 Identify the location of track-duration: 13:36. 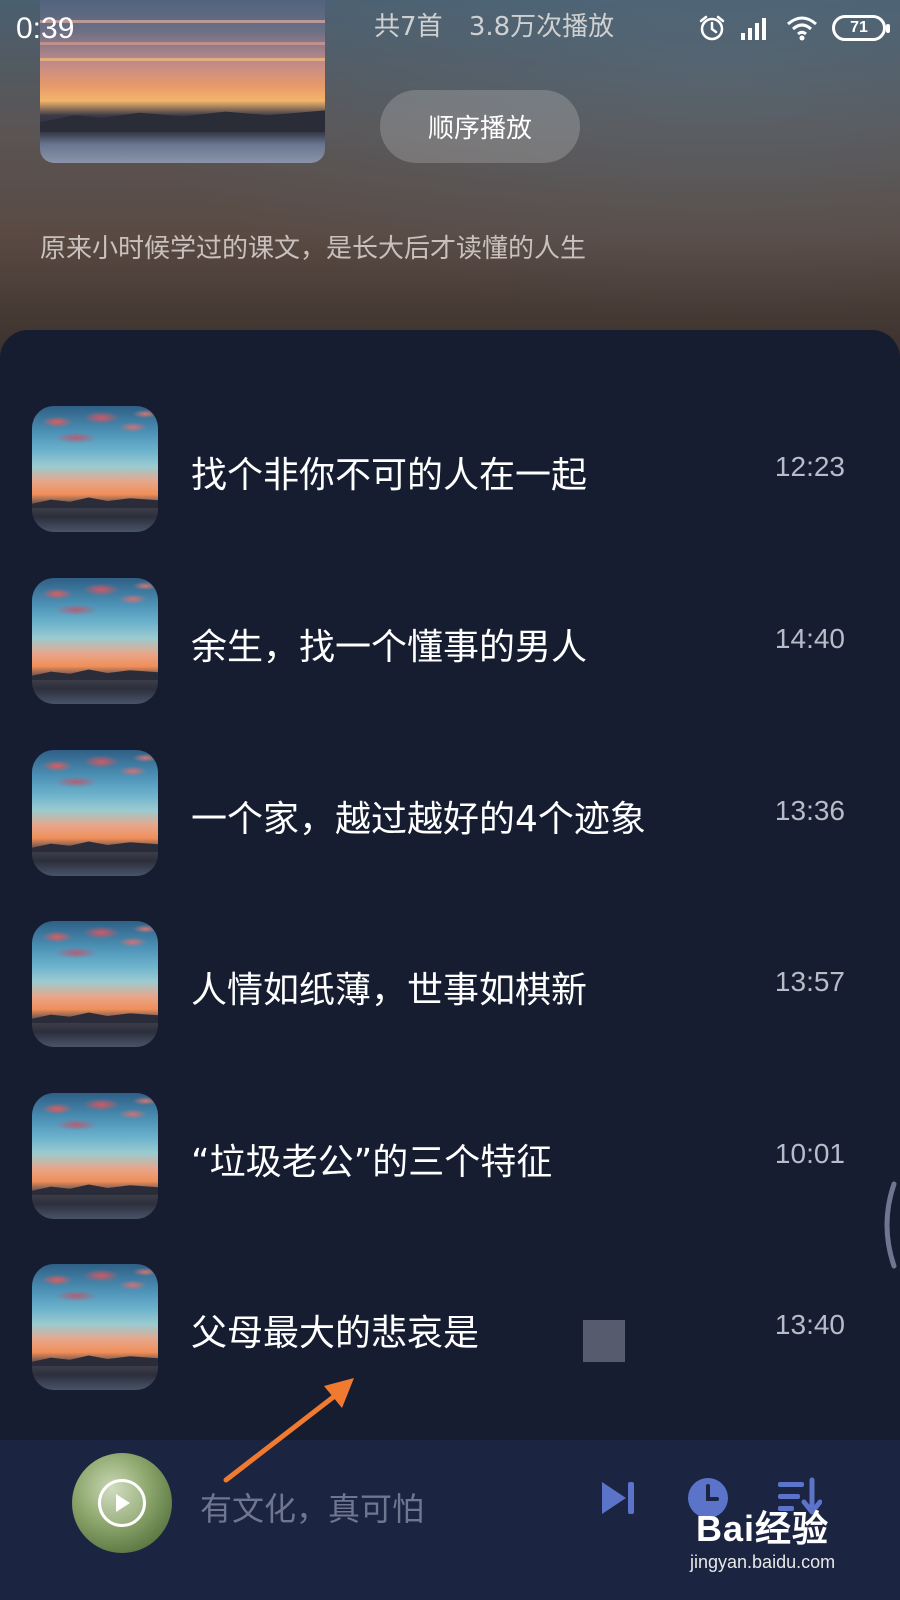
(809, 810).